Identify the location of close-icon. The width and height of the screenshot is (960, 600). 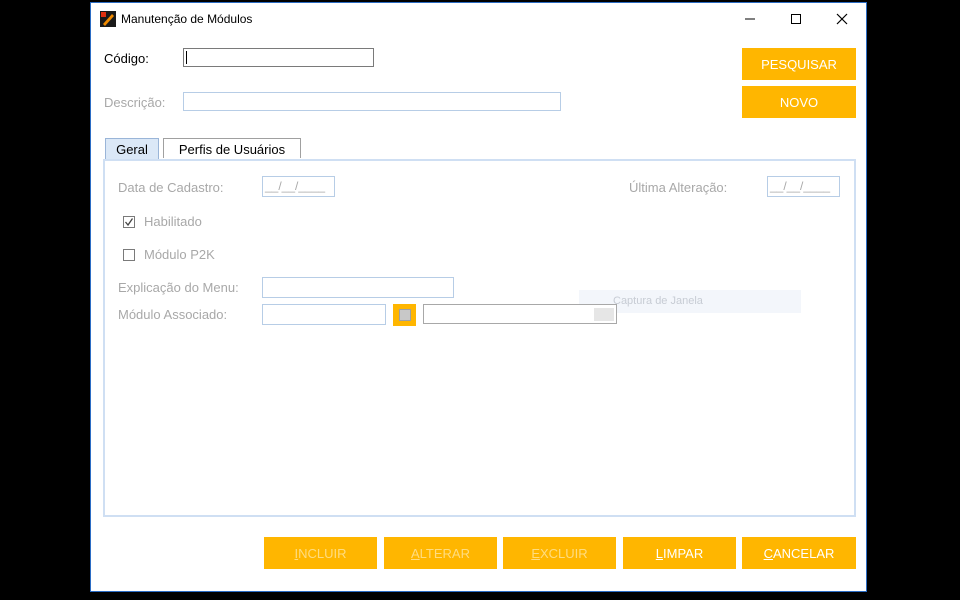
(842, 19).